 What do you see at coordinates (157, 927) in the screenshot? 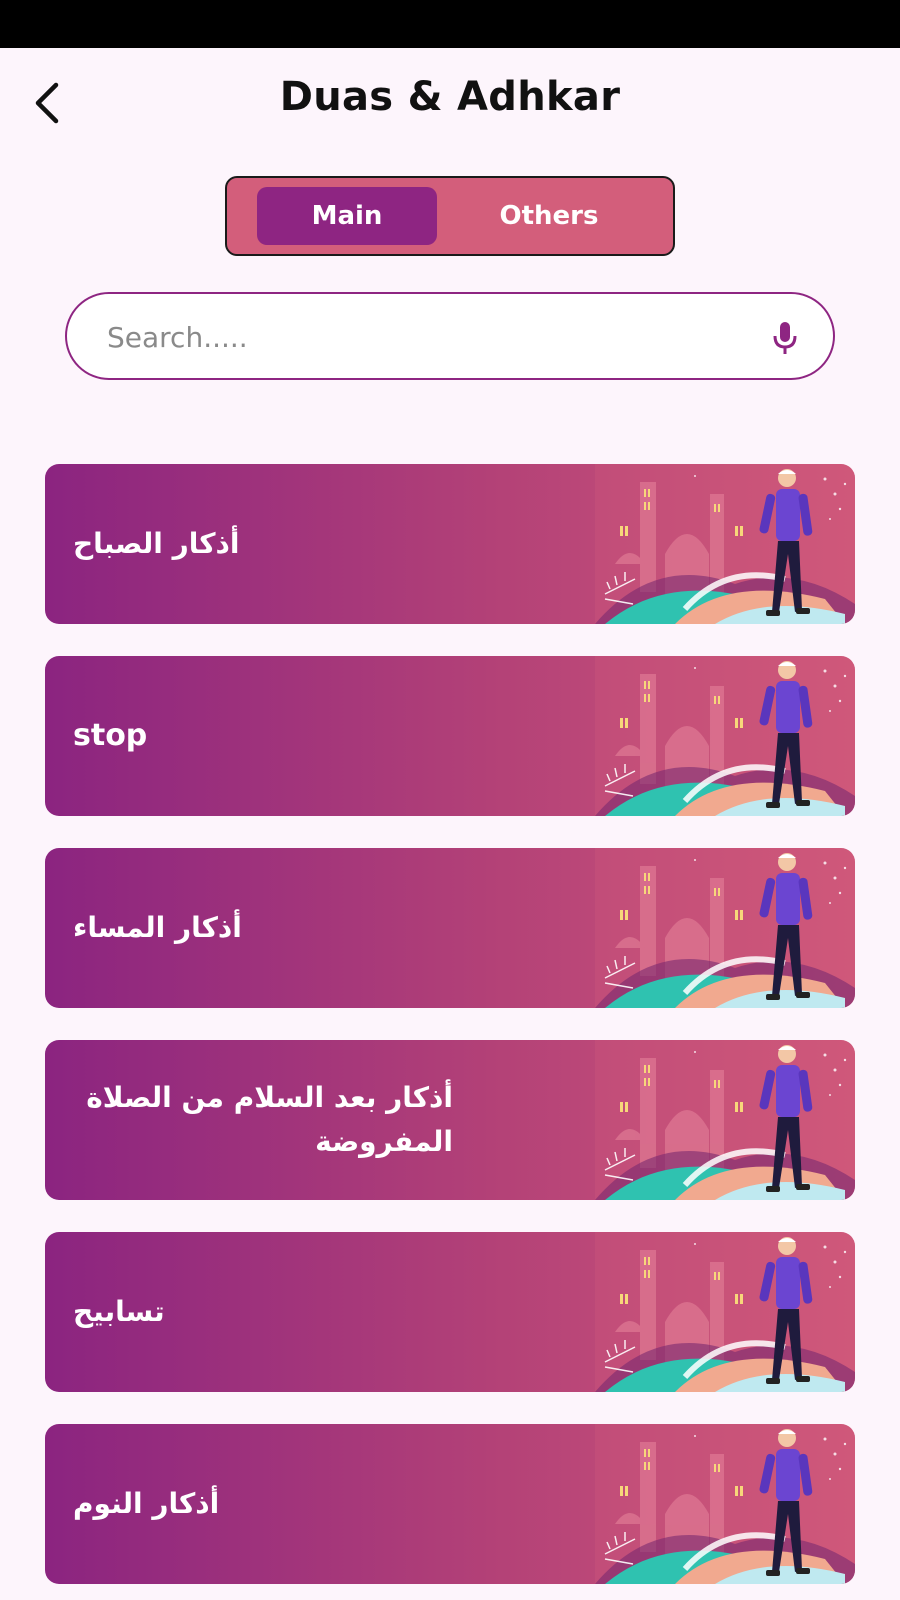
I see `list-item-label: أذكار المساء` at bounding box center [157, 927].